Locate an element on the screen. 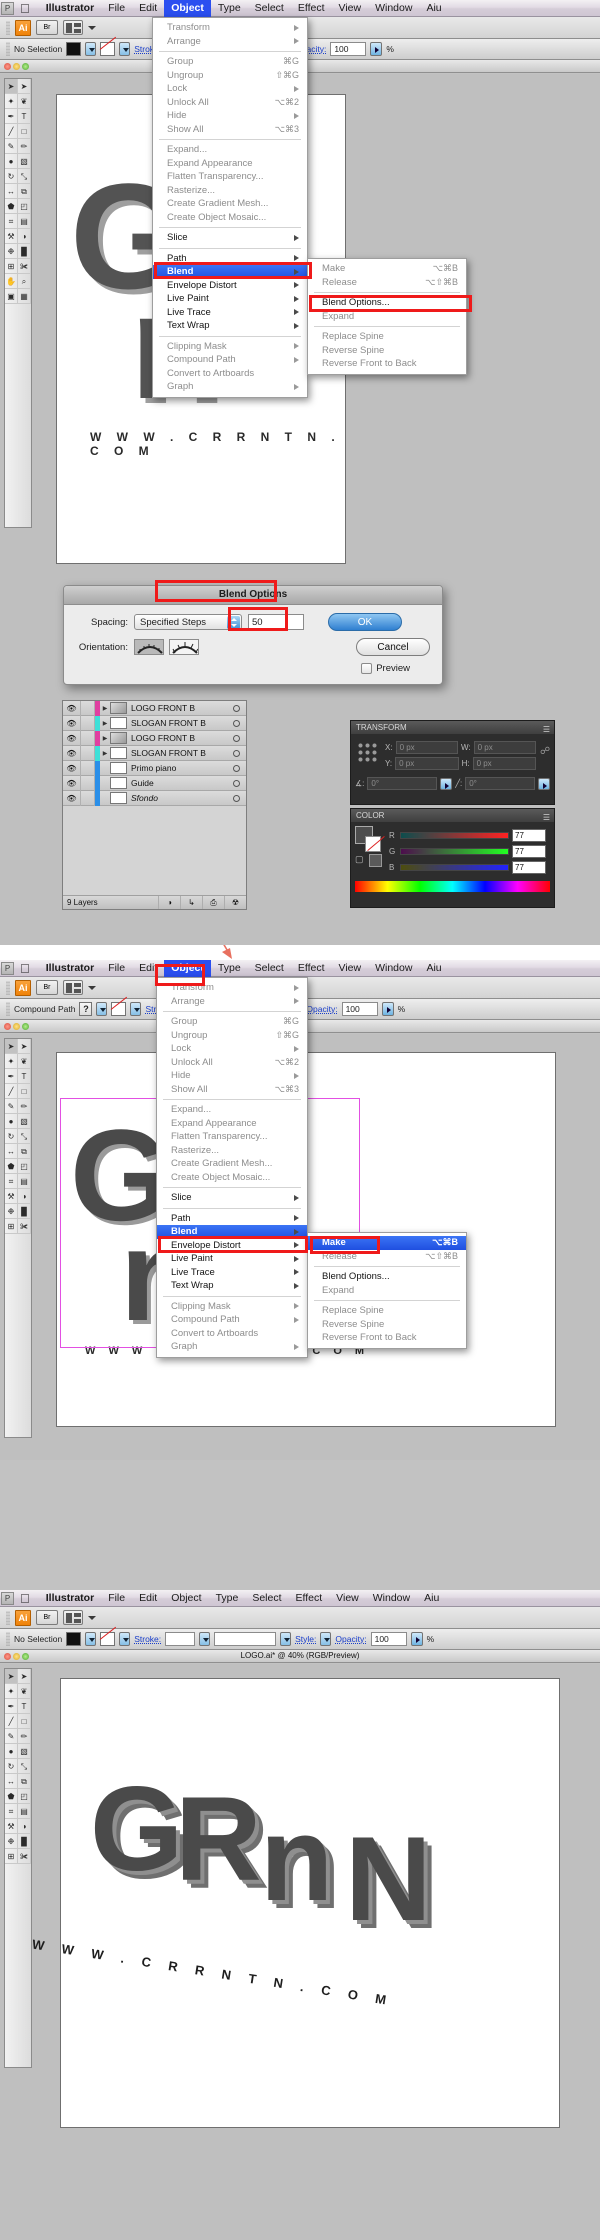  tool-blend-icon: ◑ is located at coordinates (24, 1826).